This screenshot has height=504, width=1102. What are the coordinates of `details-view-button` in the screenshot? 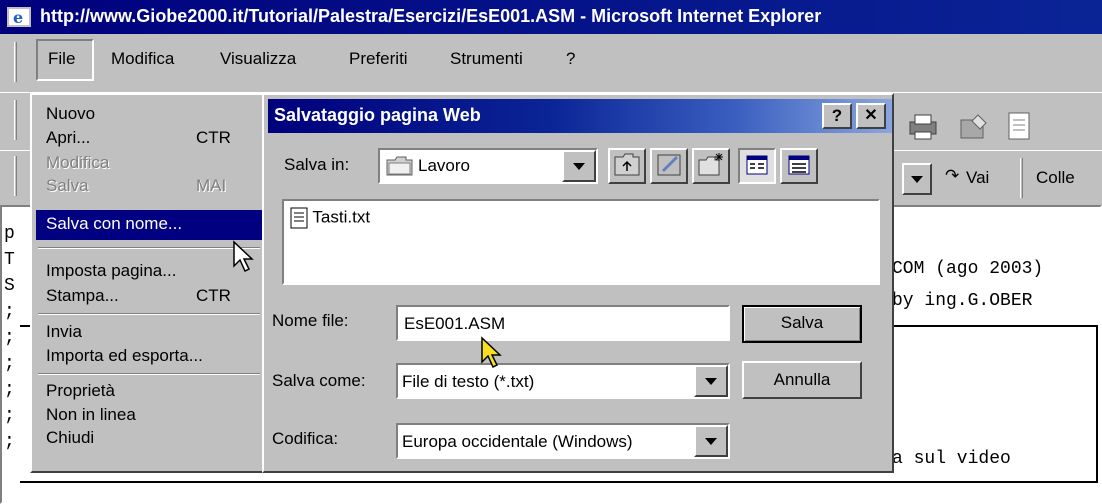 It's located at (799, 166).